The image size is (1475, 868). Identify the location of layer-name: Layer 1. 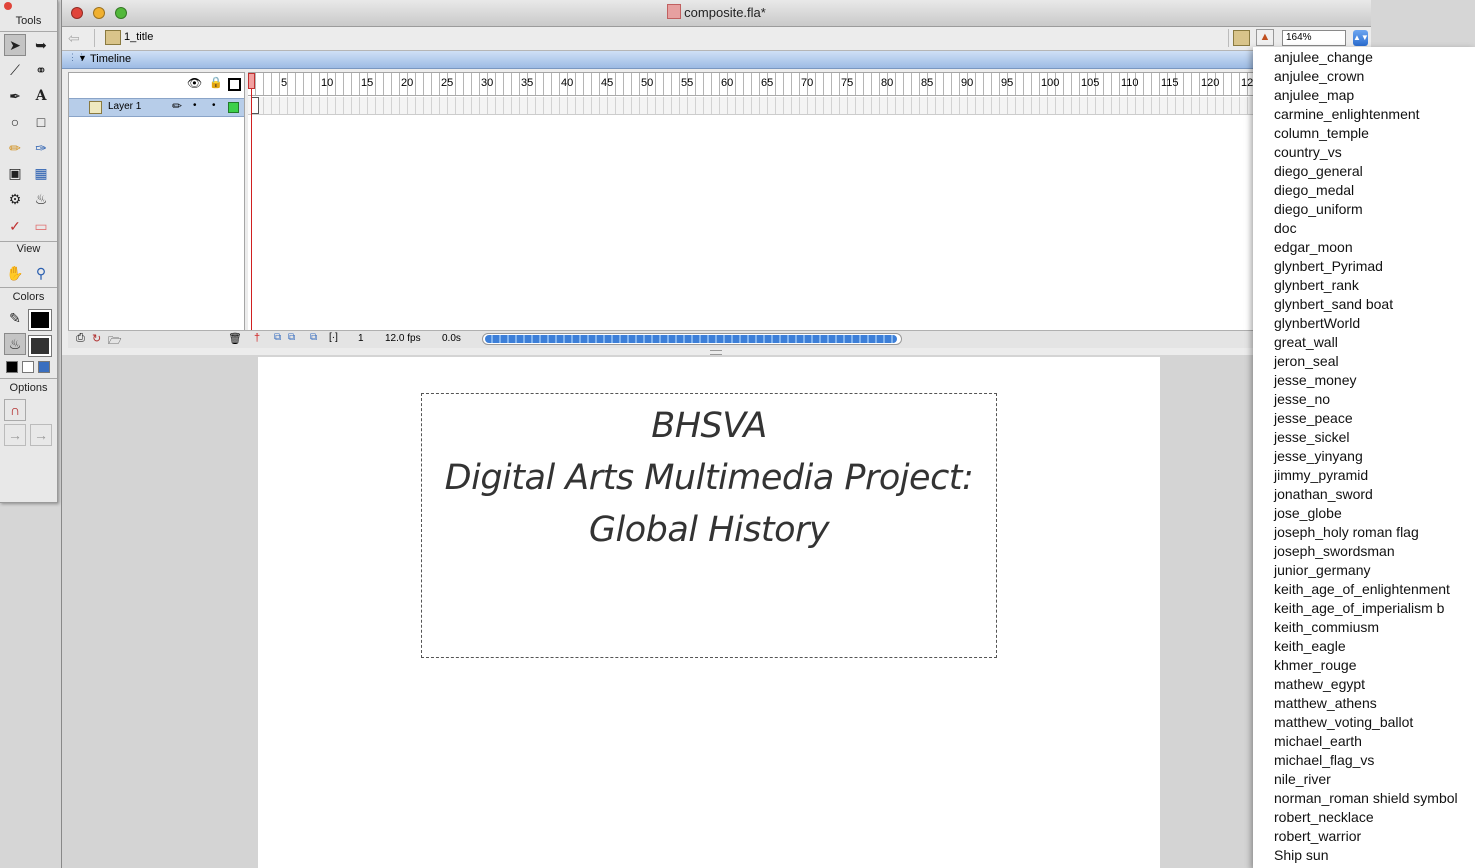
(124, 106).